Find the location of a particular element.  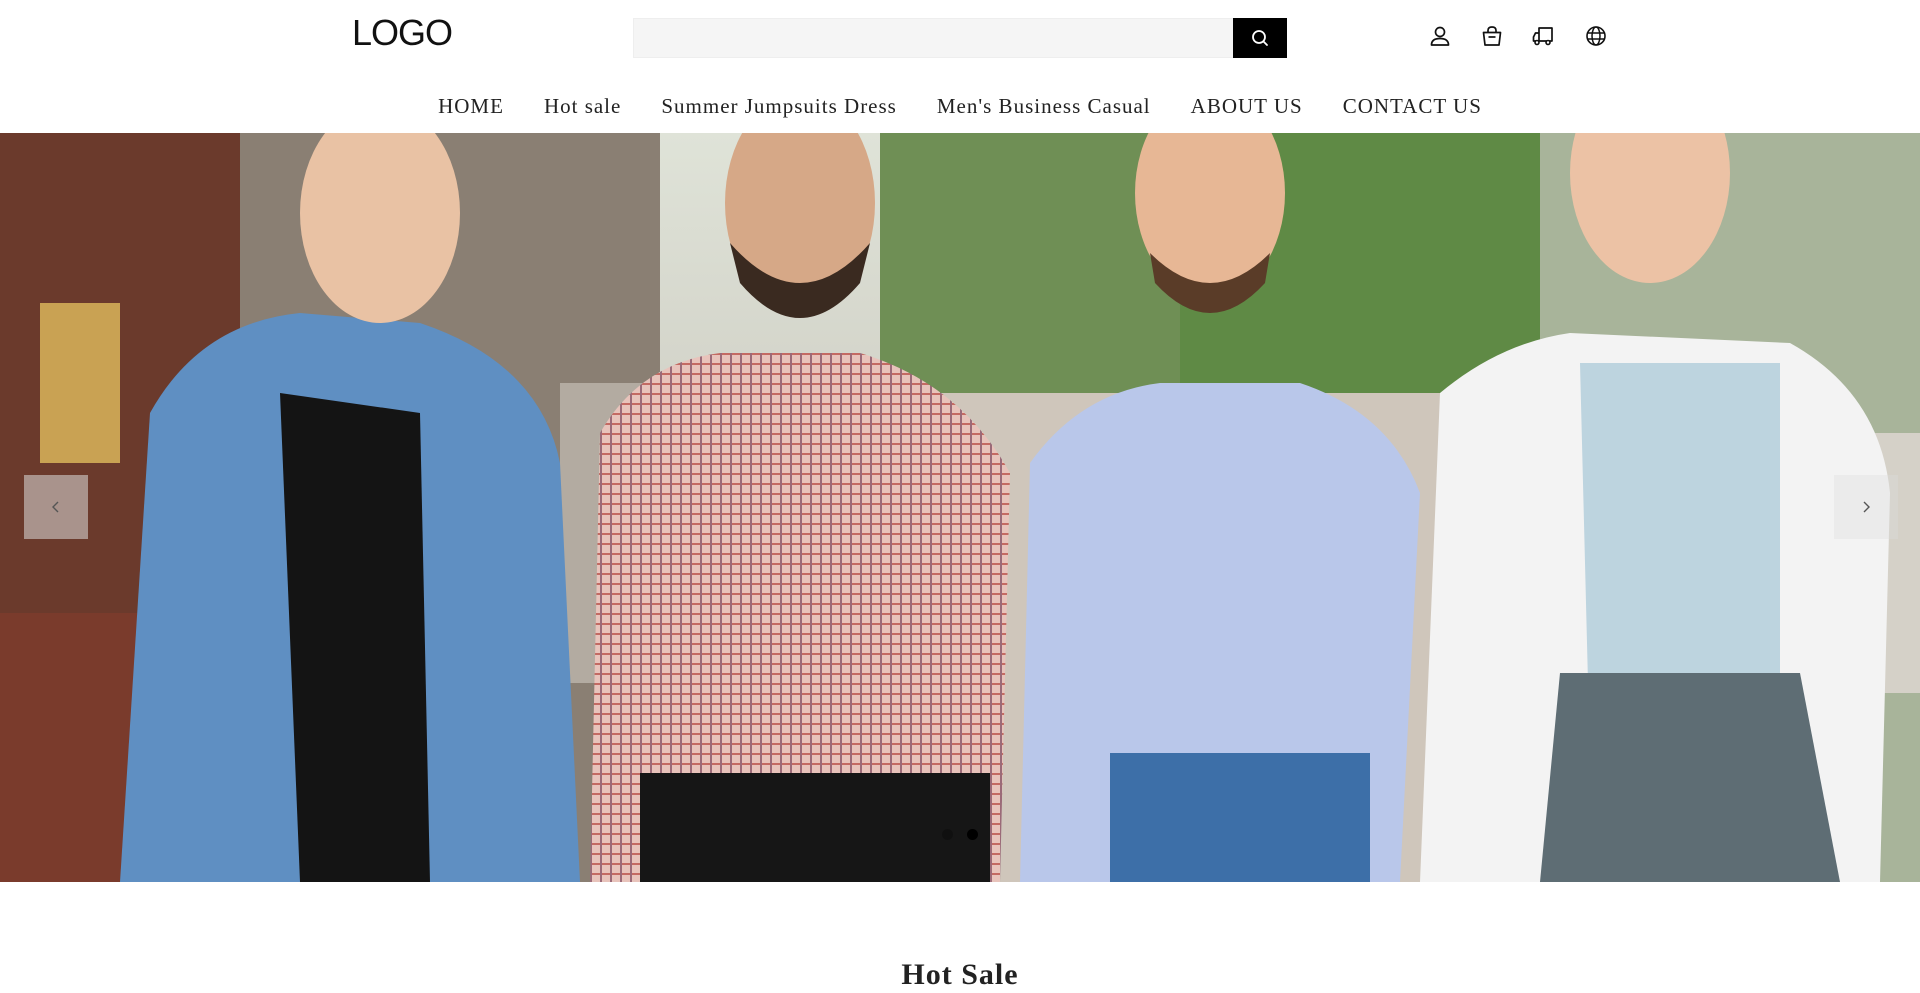

chevron-right-icon is located at coordinates (1866, 507).